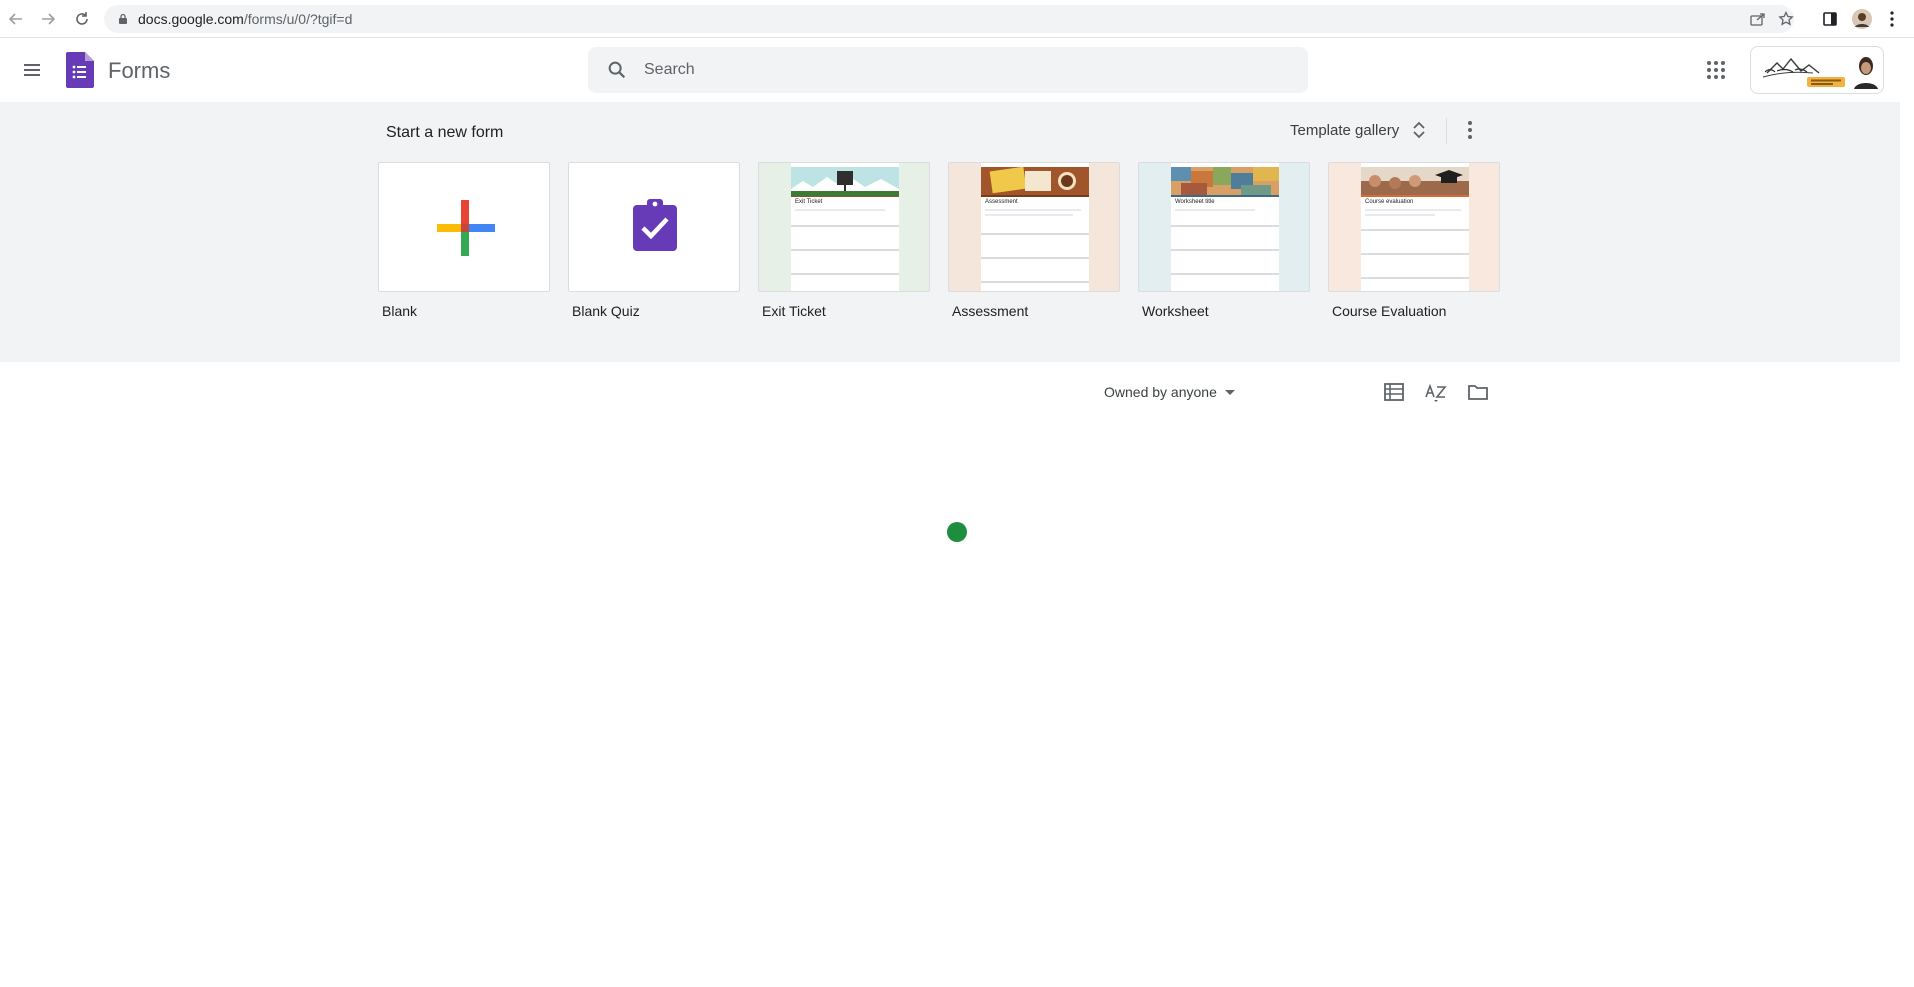 The height and width of the screenshot is (987, 1914). I want to click on side-panel-button, so click(1830, 19).